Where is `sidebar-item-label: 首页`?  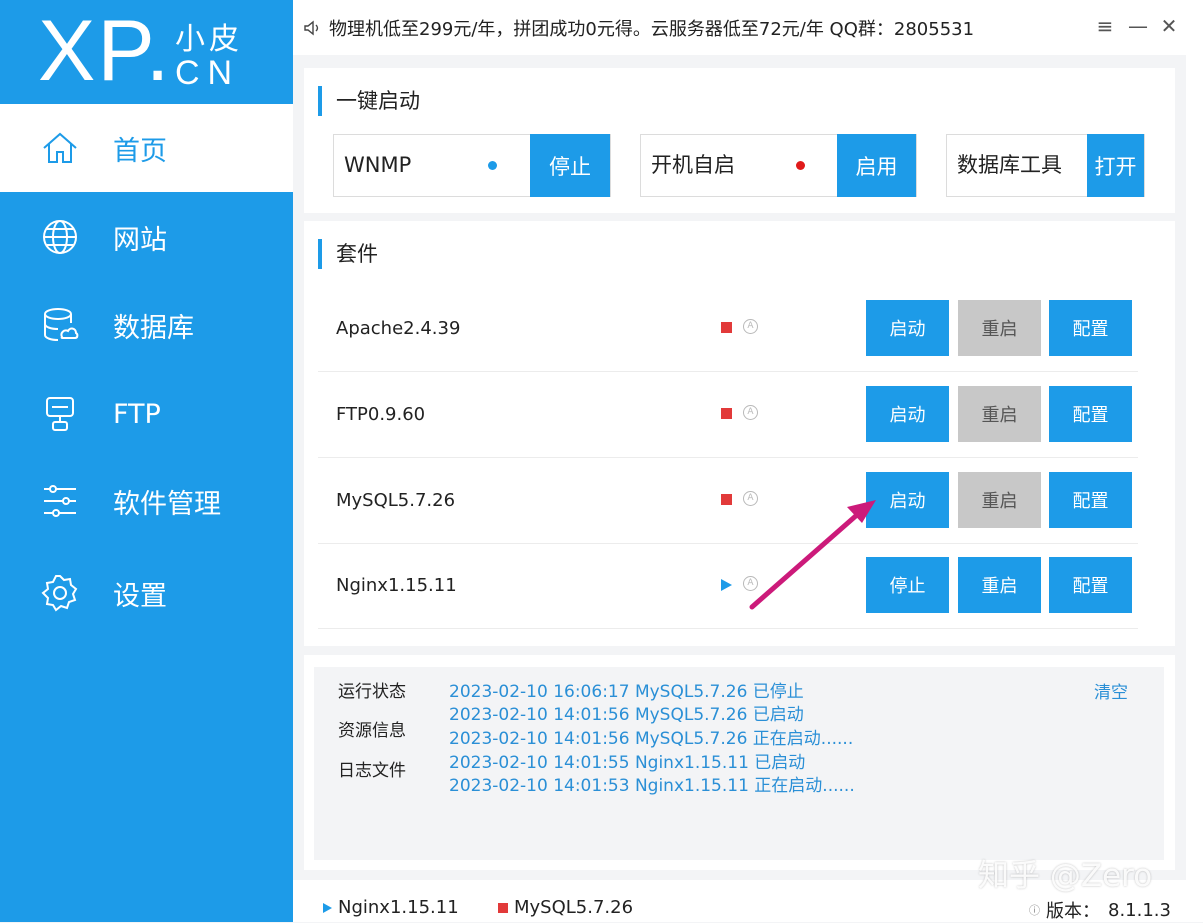 sidebar-item-label: 首页 is located at coordinates (140, 151).